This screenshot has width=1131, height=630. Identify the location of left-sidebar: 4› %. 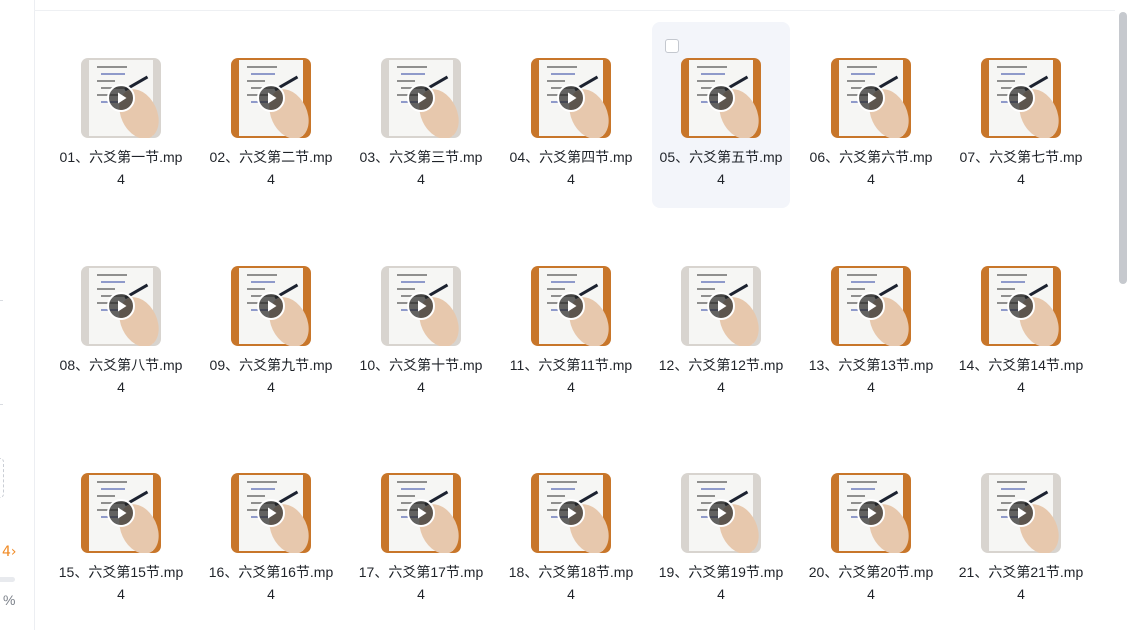
(17, 315).